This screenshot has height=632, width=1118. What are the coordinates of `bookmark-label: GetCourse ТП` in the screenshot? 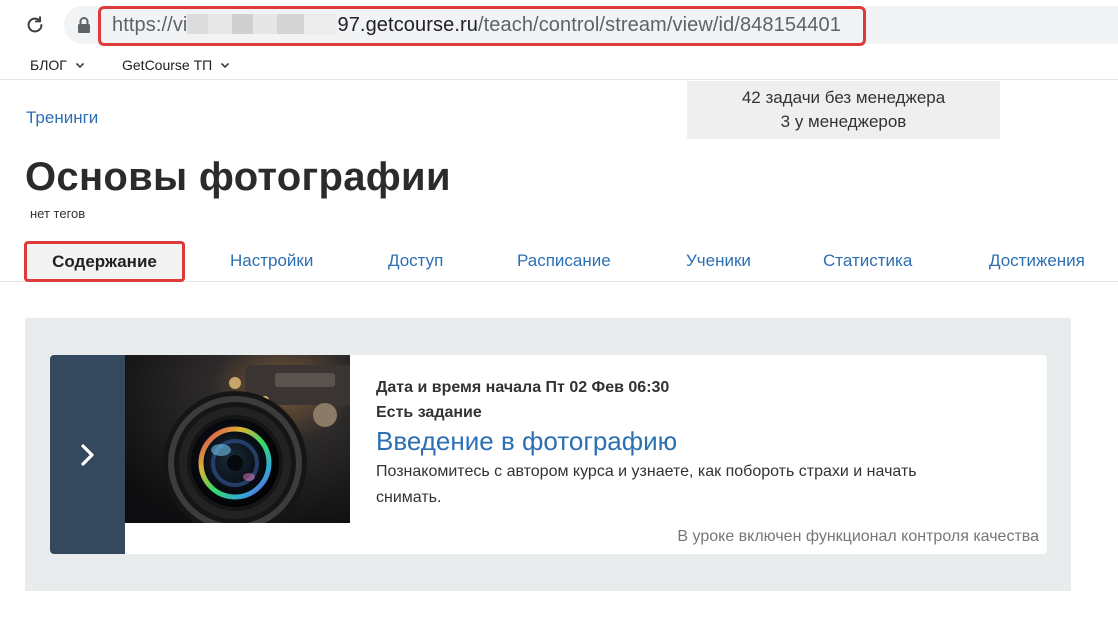 It's located at (167, 65).